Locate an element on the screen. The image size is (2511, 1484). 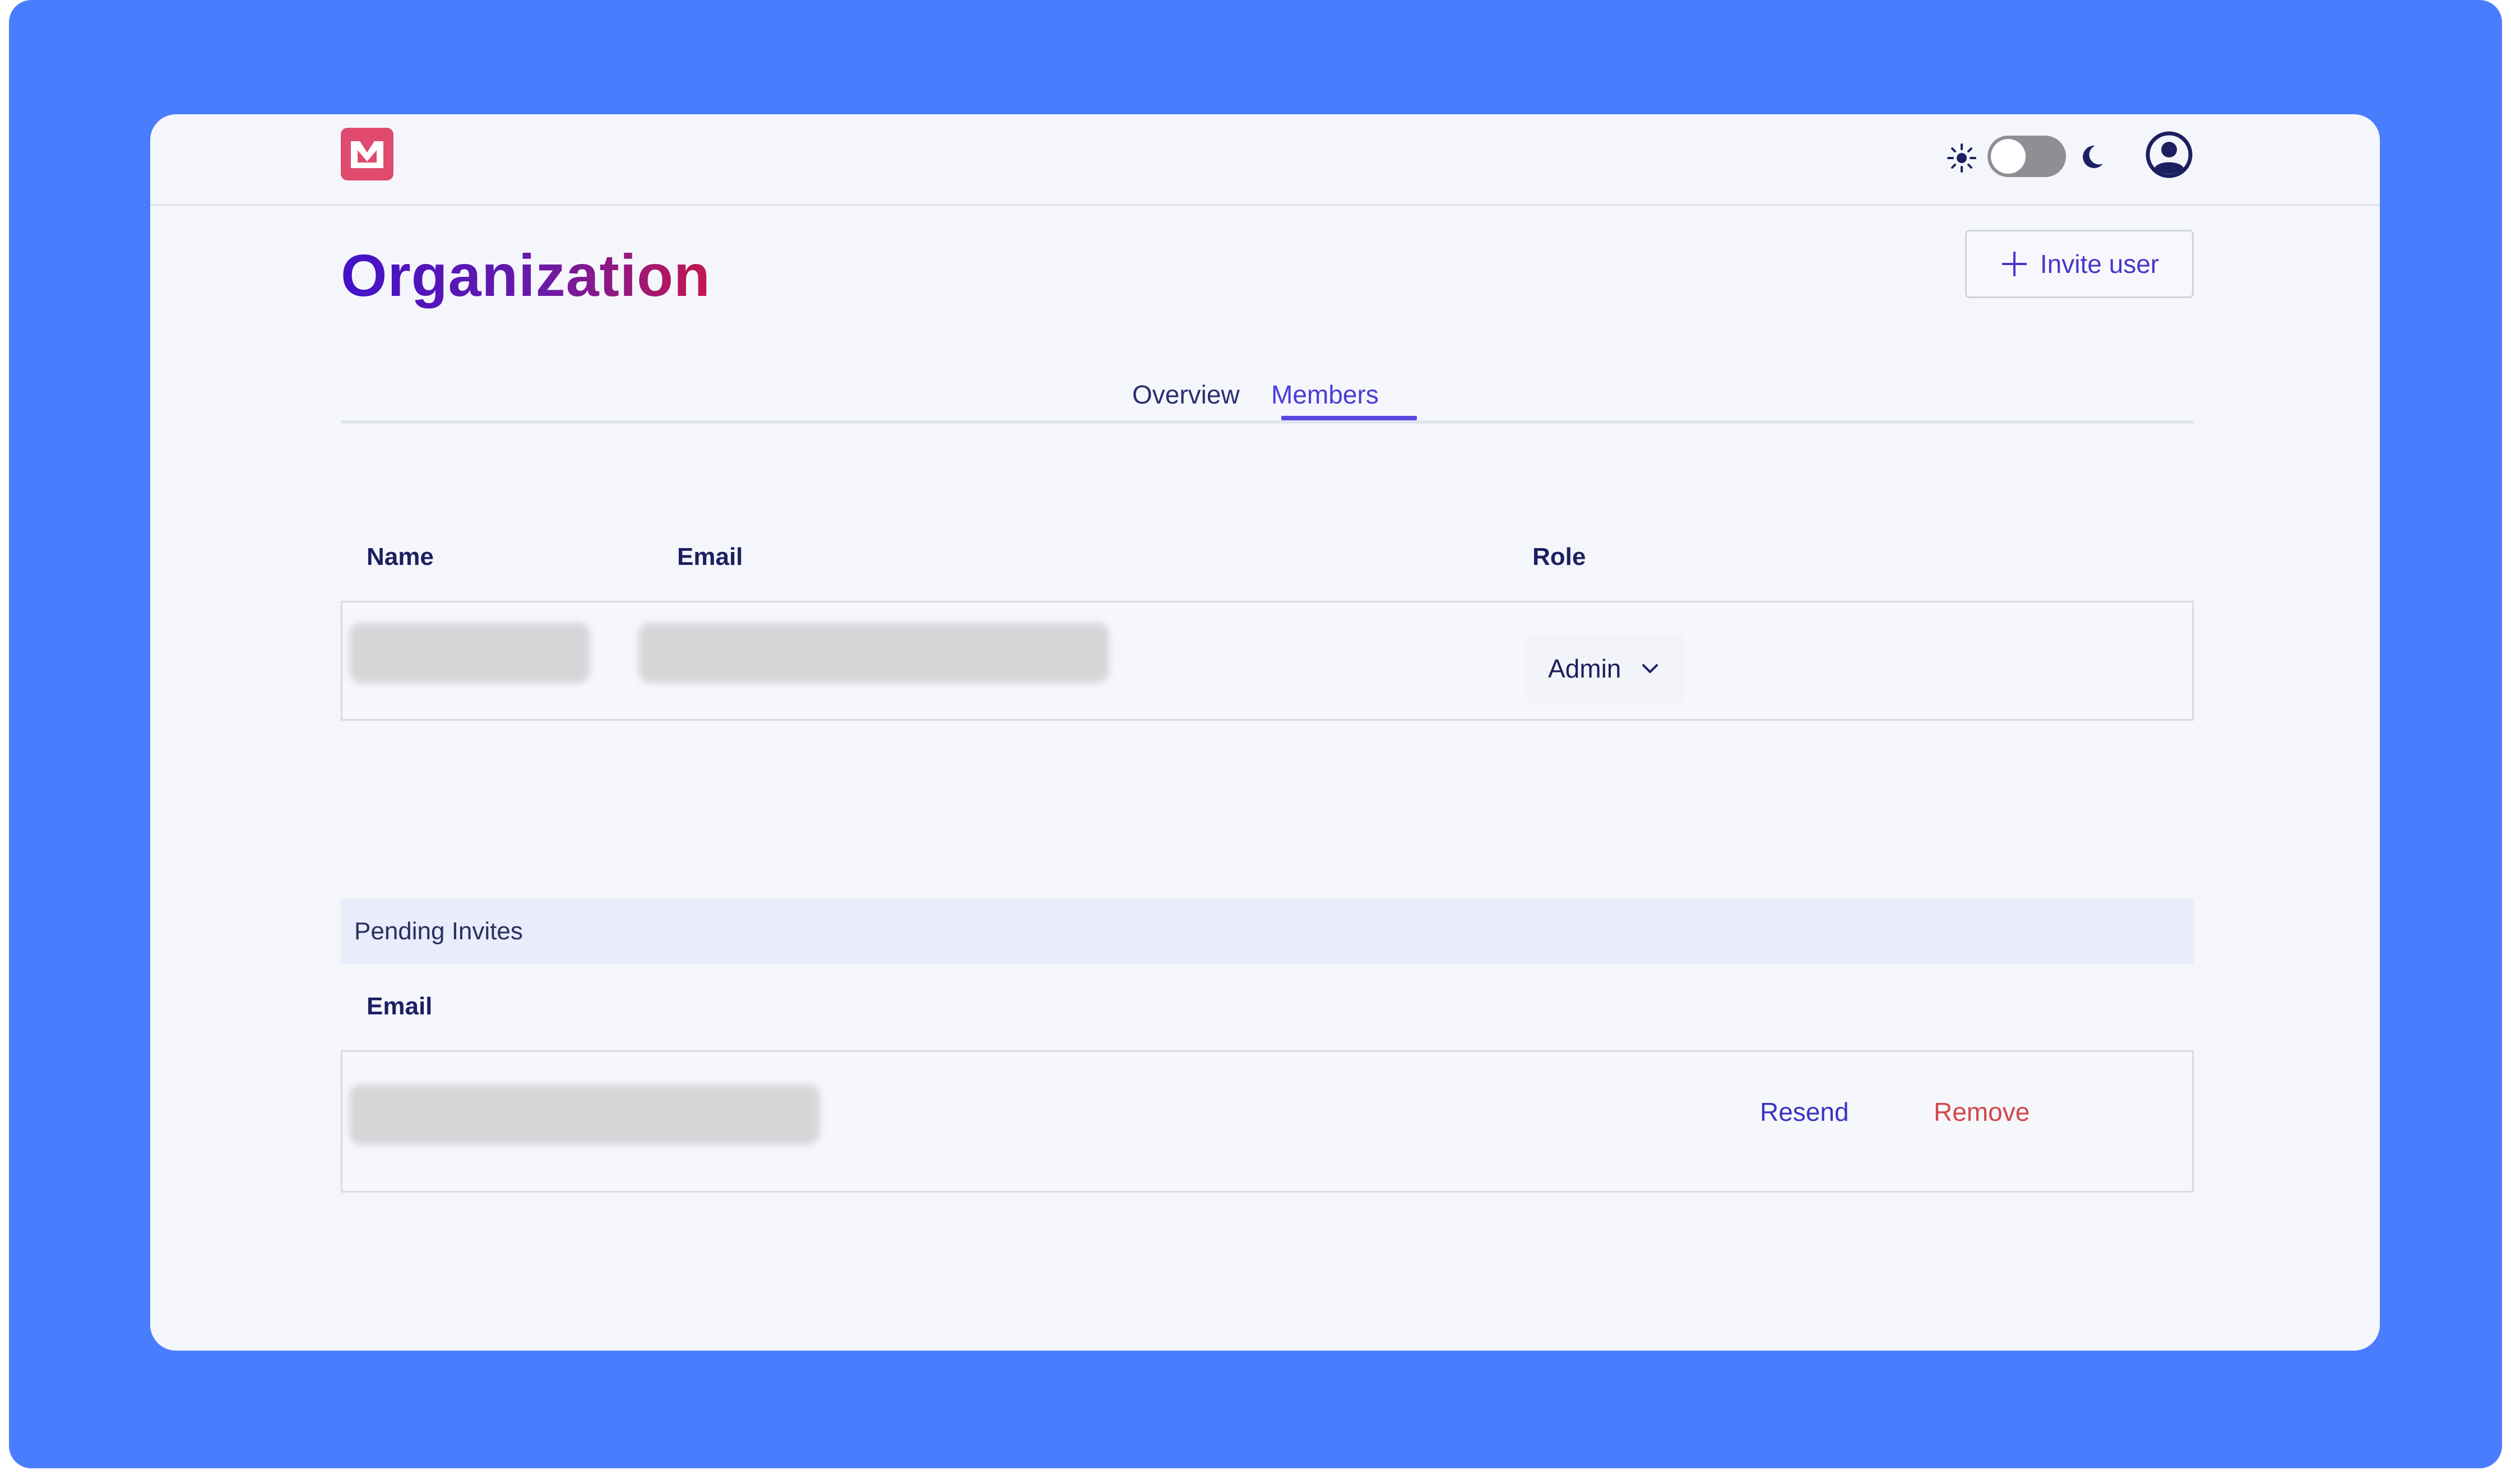
table-row is located at coordinates (1267, 661).